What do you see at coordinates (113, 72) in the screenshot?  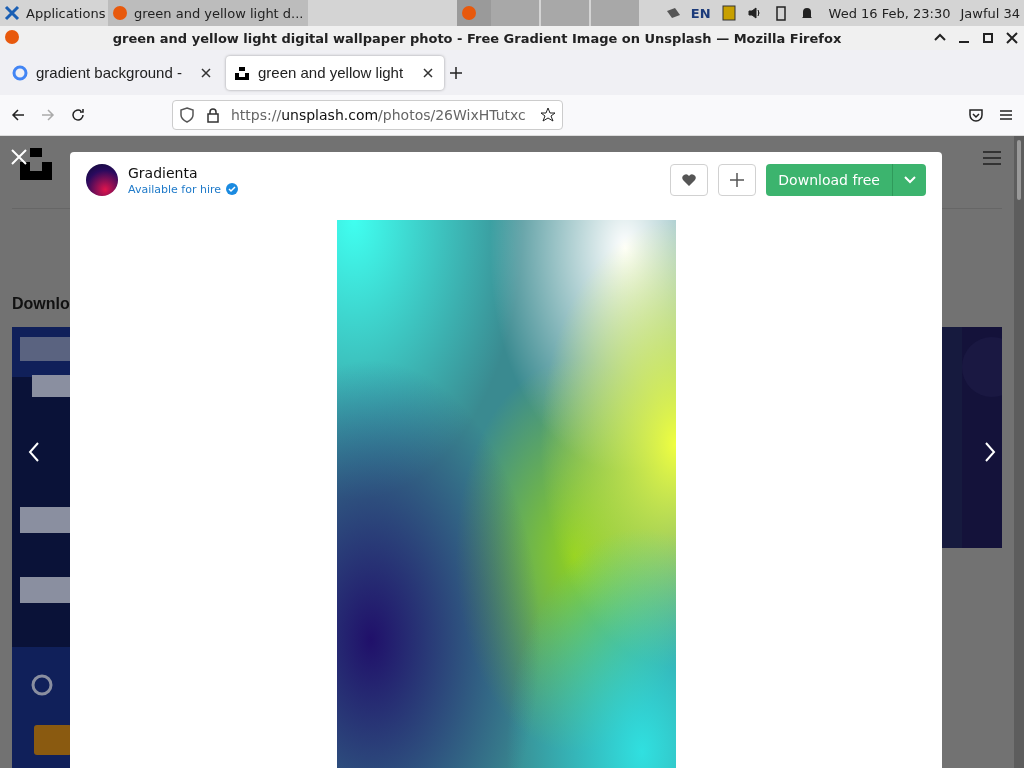 I see `browser-tab: gradient background -` at bounding box center [113, 72].